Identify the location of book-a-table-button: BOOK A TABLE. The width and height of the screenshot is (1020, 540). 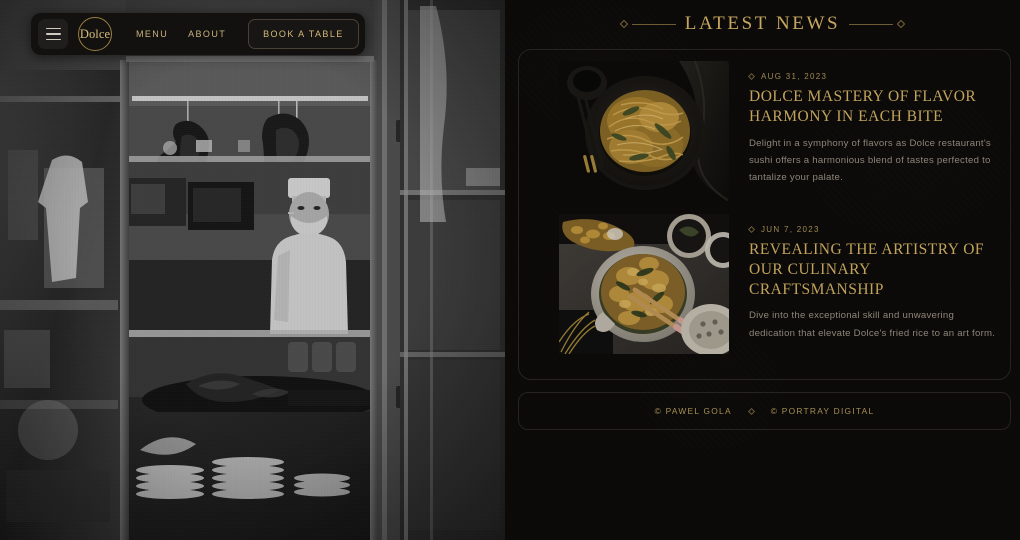
(303, 34).